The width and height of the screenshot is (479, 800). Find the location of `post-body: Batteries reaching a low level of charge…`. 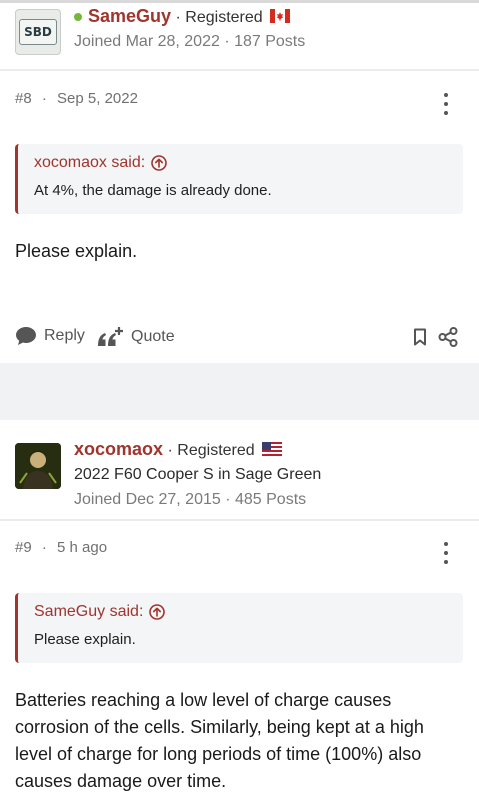

post-body: Batteries reaching a low level of charge… is located at coordinates (219, 740).